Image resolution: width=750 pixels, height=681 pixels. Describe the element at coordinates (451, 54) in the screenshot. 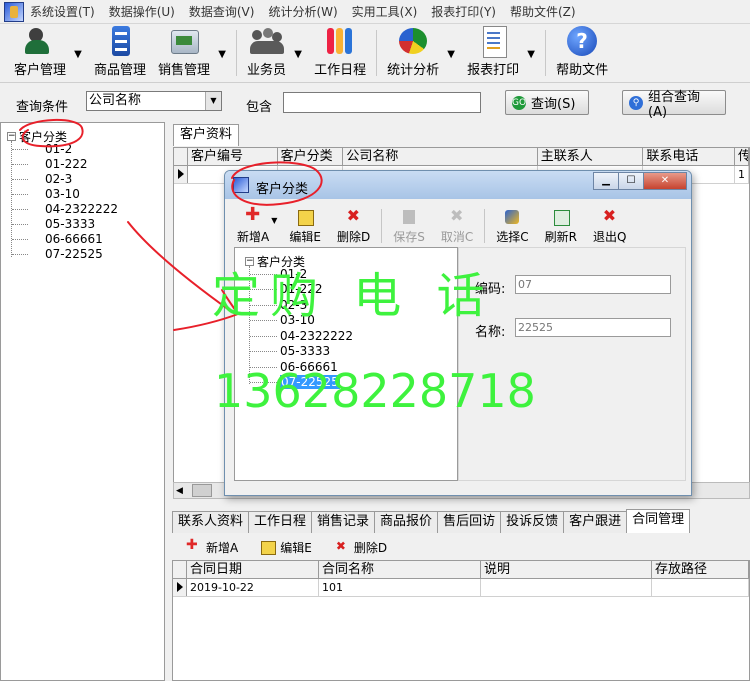

I see `statistics-dropdown-icon: ▼` at that location.